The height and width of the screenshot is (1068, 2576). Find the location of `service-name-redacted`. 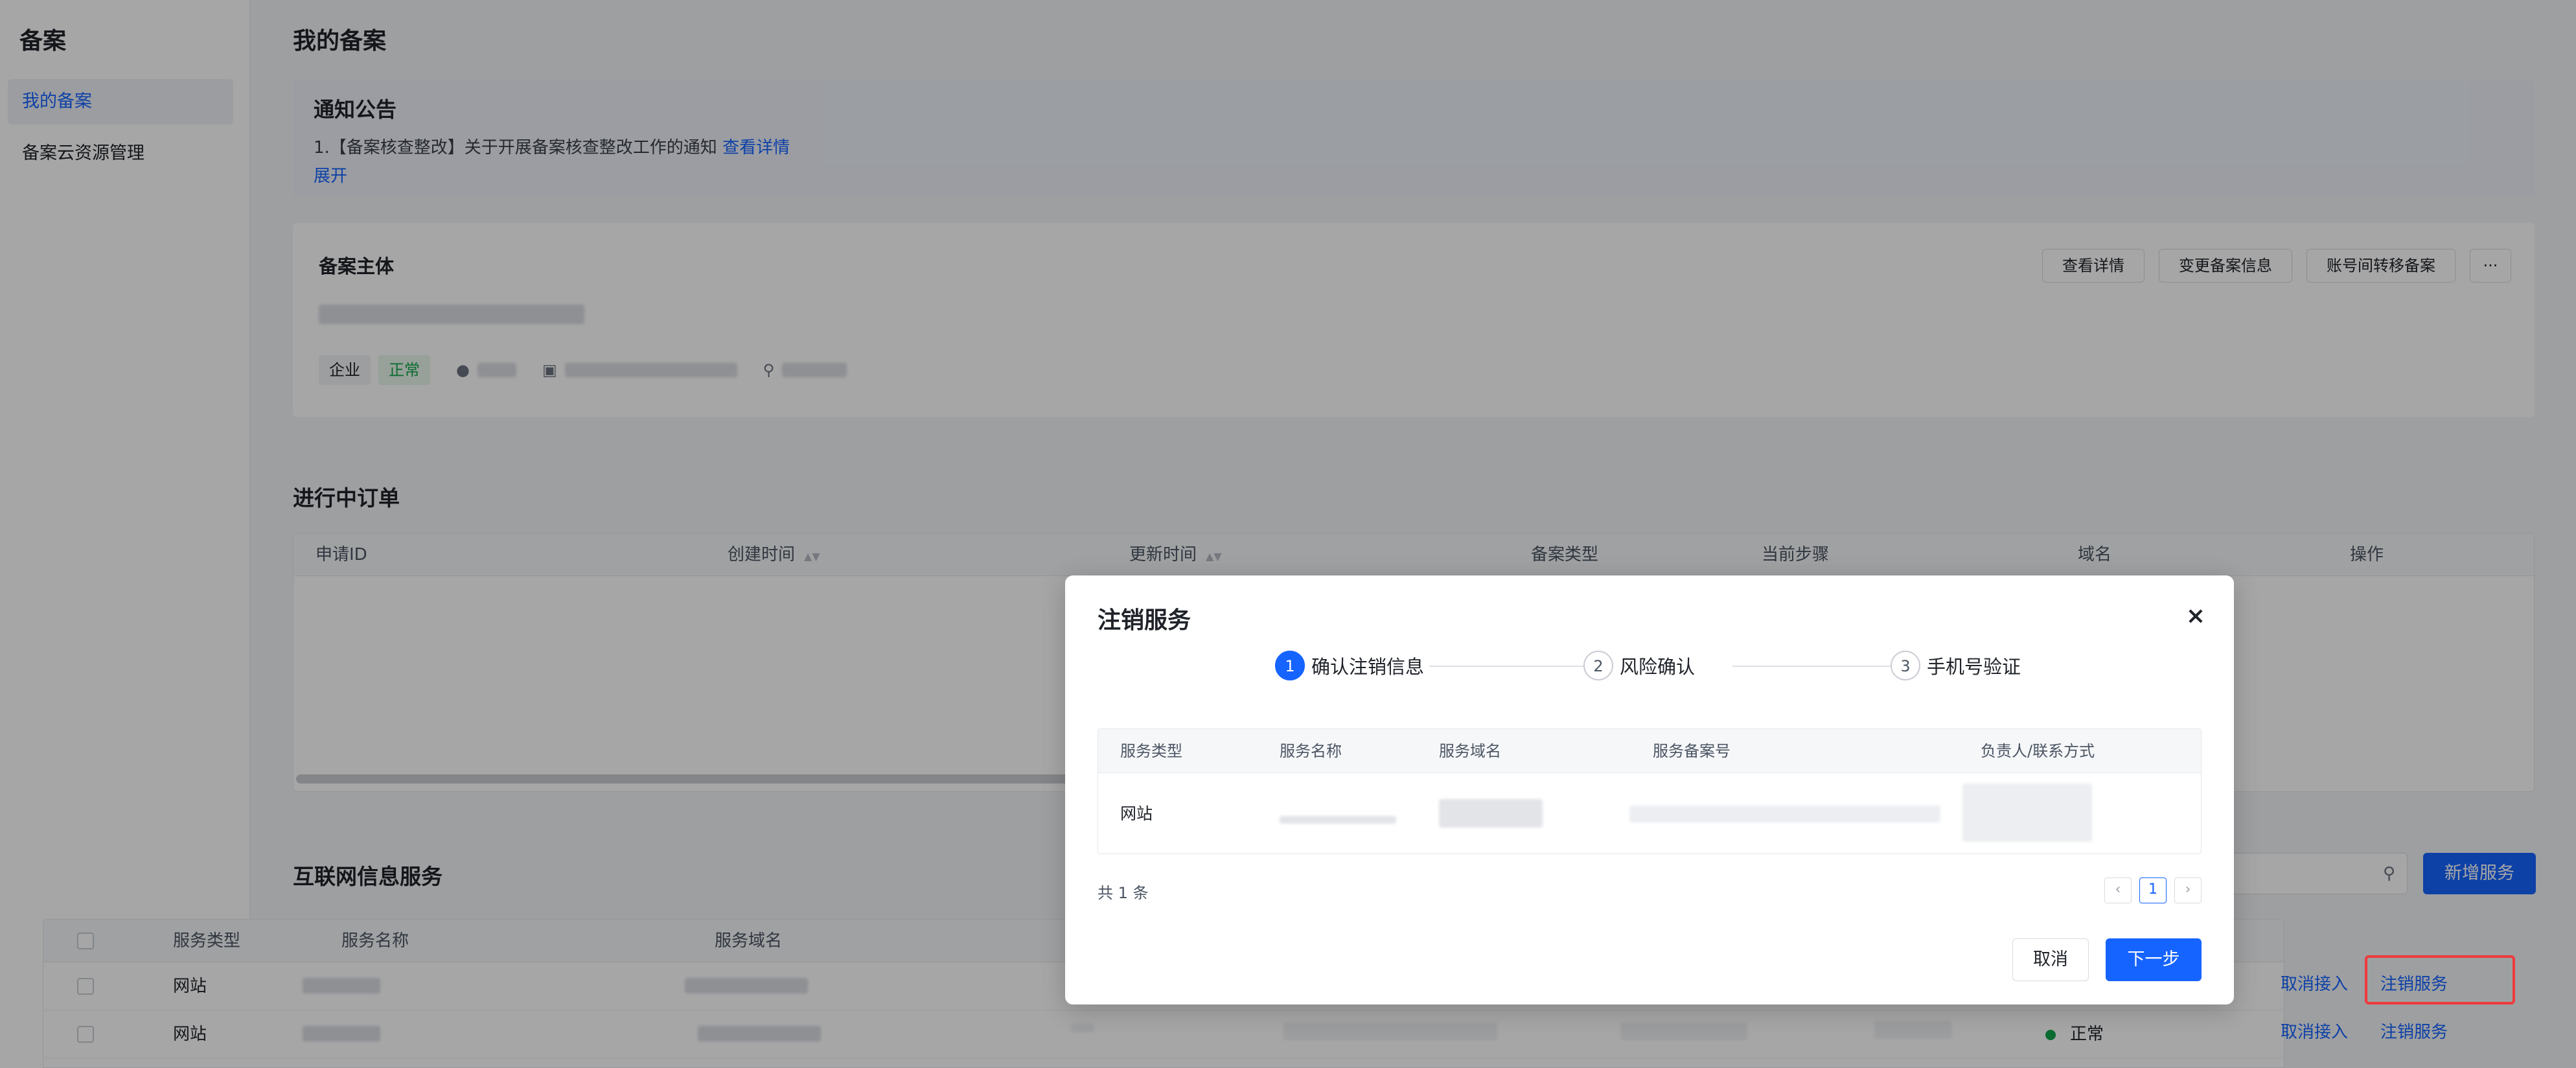

service-name-redacted is located at coordinates (1338, 820).